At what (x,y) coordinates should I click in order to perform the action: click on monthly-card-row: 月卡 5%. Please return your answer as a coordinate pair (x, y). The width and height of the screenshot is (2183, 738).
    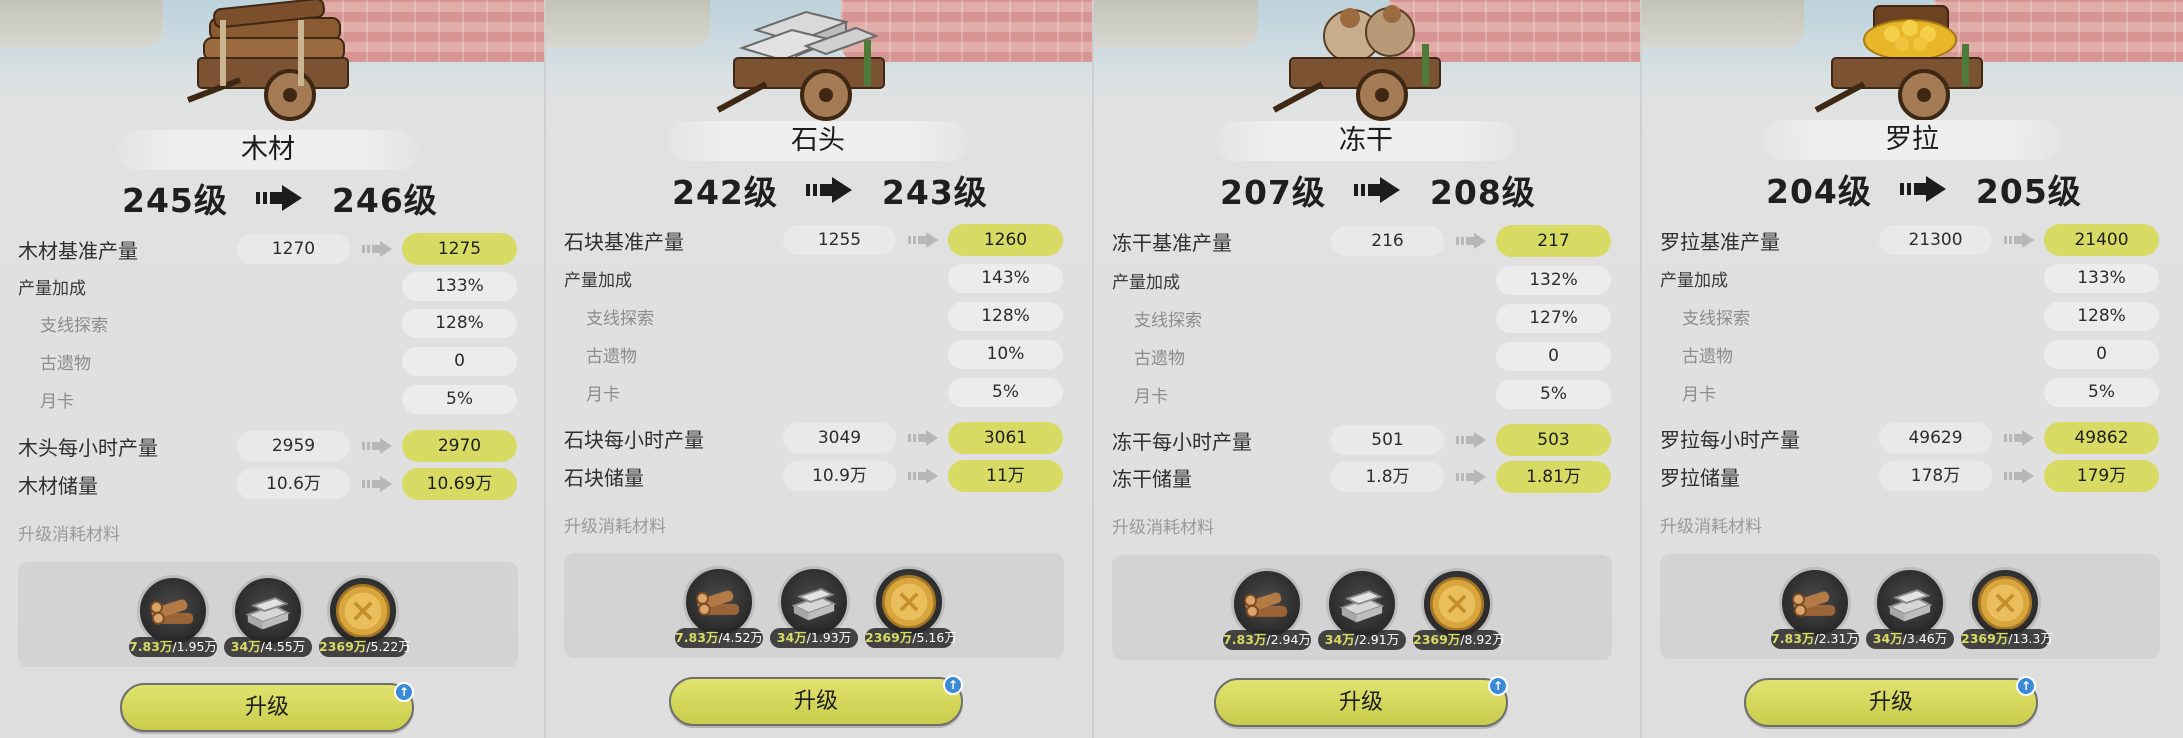
    Looking at the image, I should click on (828, 392).